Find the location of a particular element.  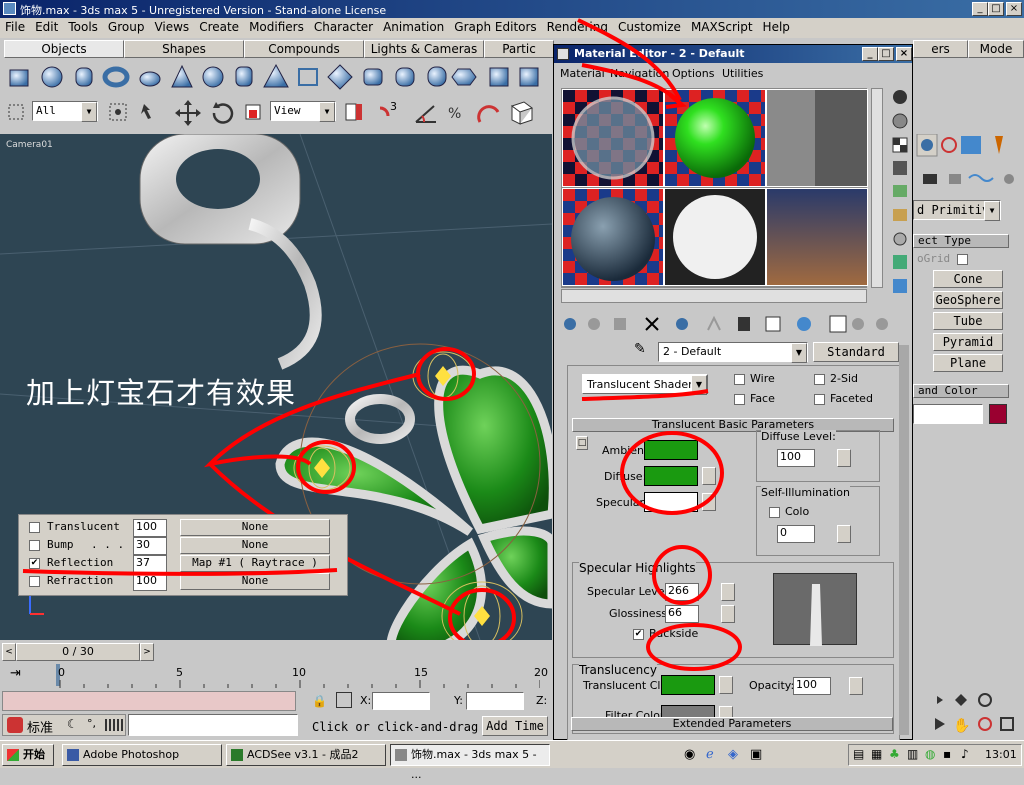

outlook-icon: ◈ is located at coordinates (733, 754).